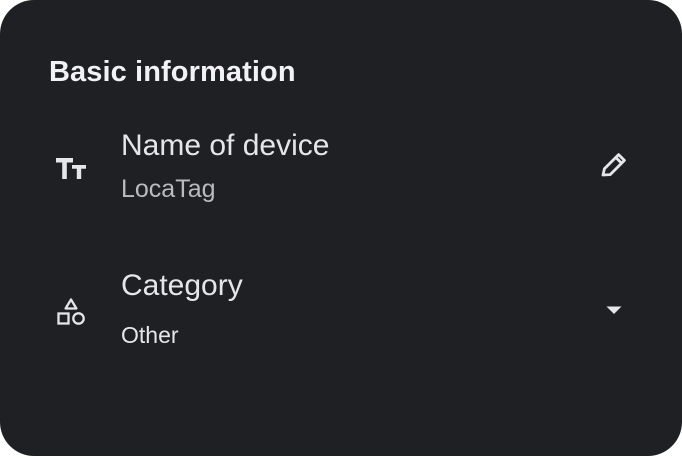 This screenshot has height=458, width=682. What do you see at coordinates (614, 310) in the screenshot?
I see `dropdown-arrow-icon` at bounding box center [614, 310].